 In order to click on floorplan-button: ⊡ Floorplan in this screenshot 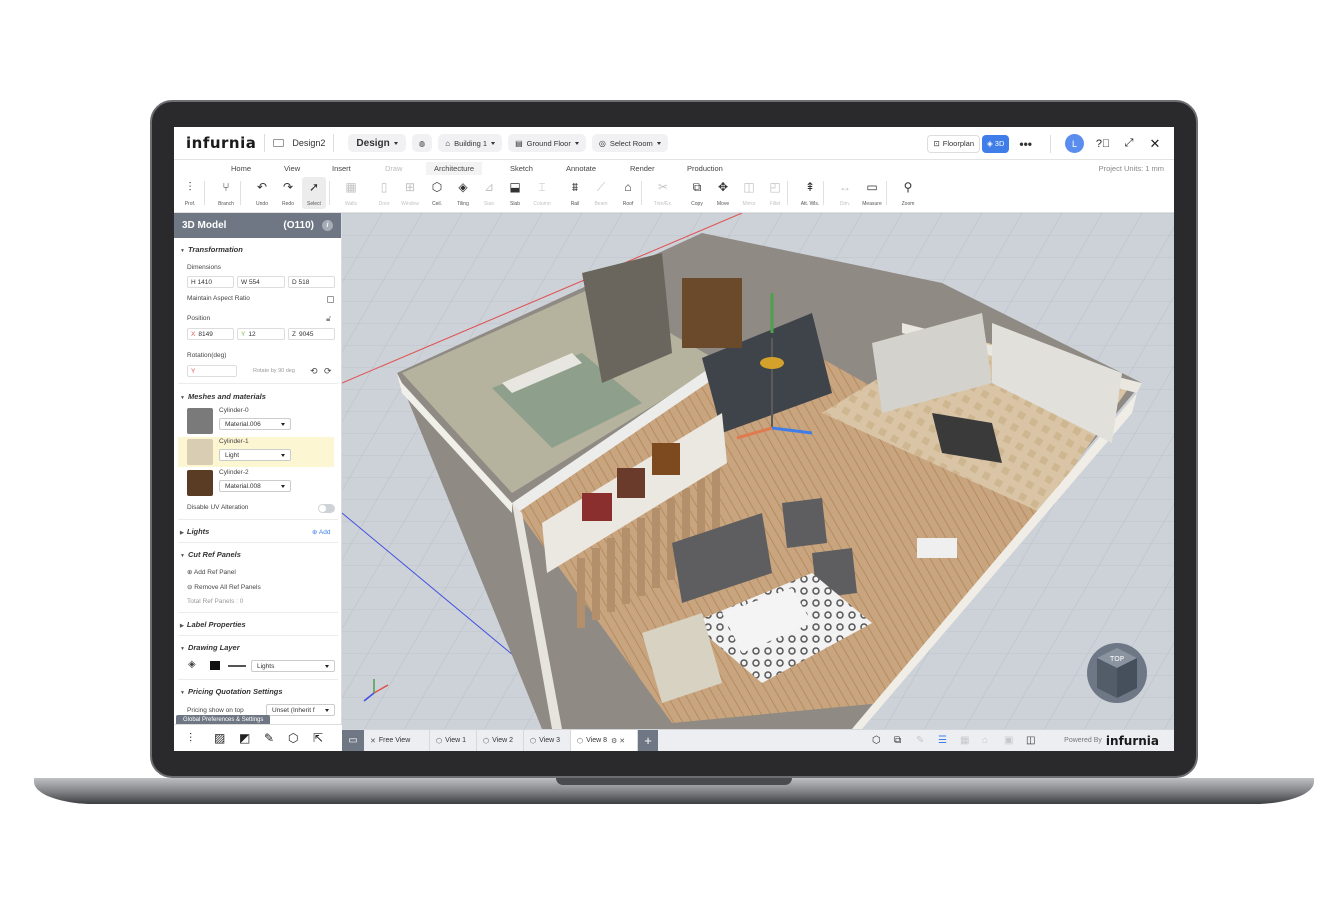, I will do `click(954, 143)`.